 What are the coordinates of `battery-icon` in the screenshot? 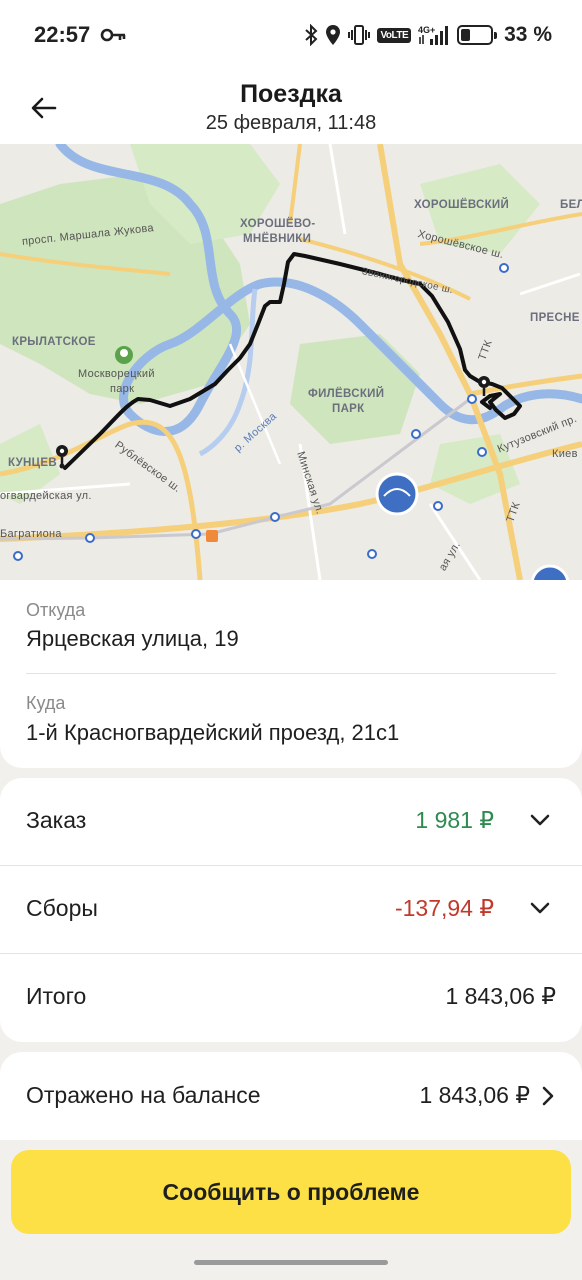 It's located at (477, 35).